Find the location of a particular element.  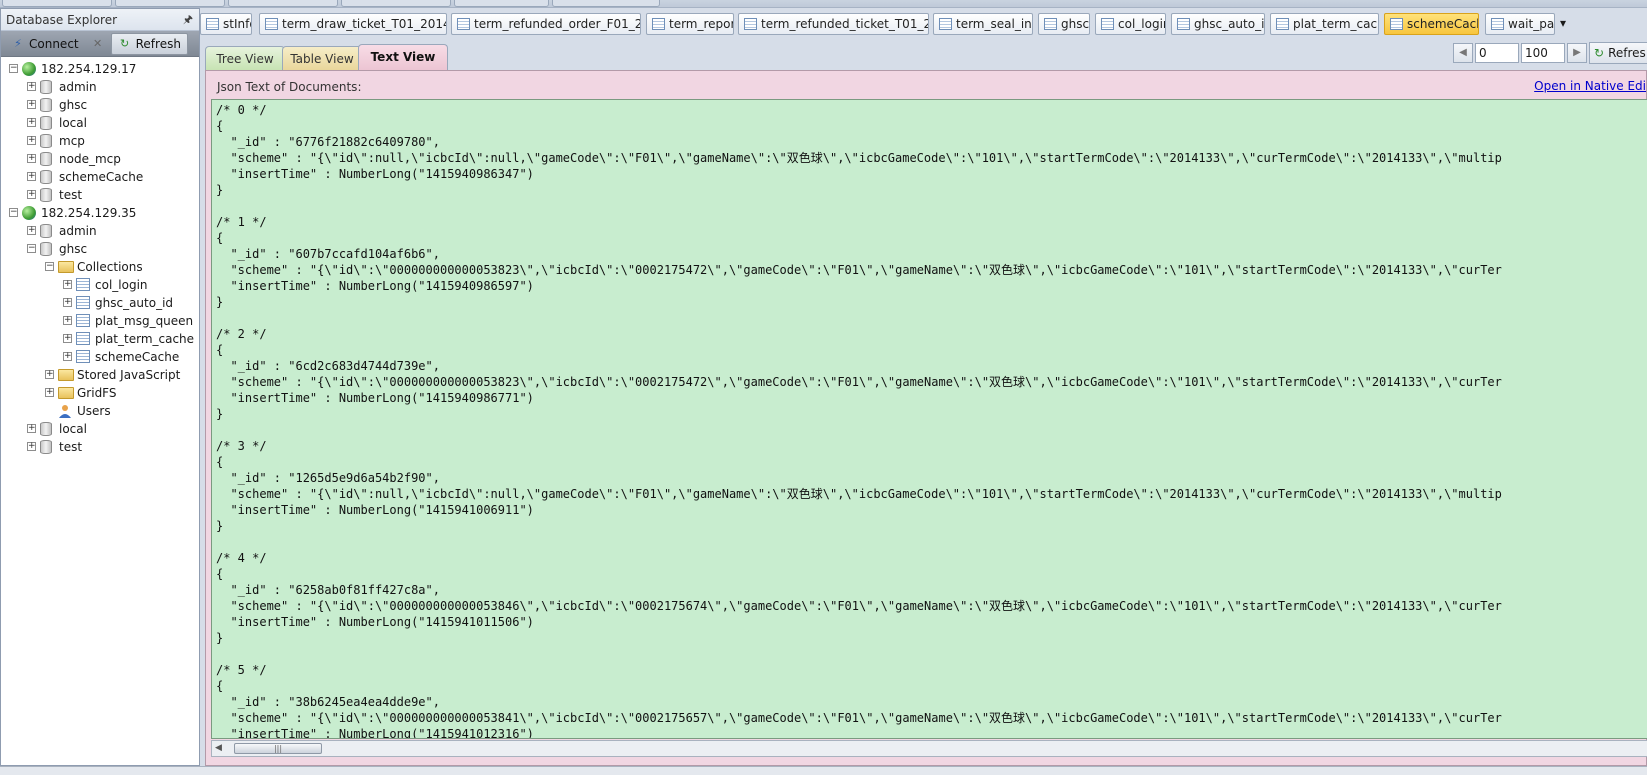

tree-node: + plat_msg_queen is located at coordinates (100, 321).